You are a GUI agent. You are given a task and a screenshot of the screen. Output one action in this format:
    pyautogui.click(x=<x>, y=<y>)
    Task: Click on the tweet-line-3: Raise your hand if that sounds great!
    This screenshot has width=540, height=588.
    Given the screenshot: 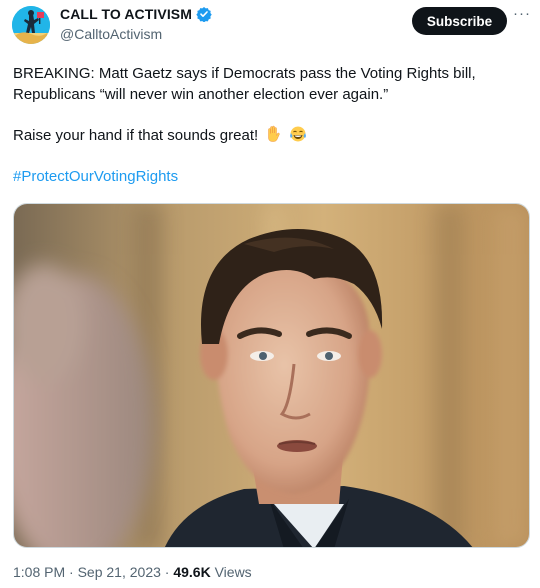 What is the action you would take?
    pyautogui.click(x=136, y=135)
    